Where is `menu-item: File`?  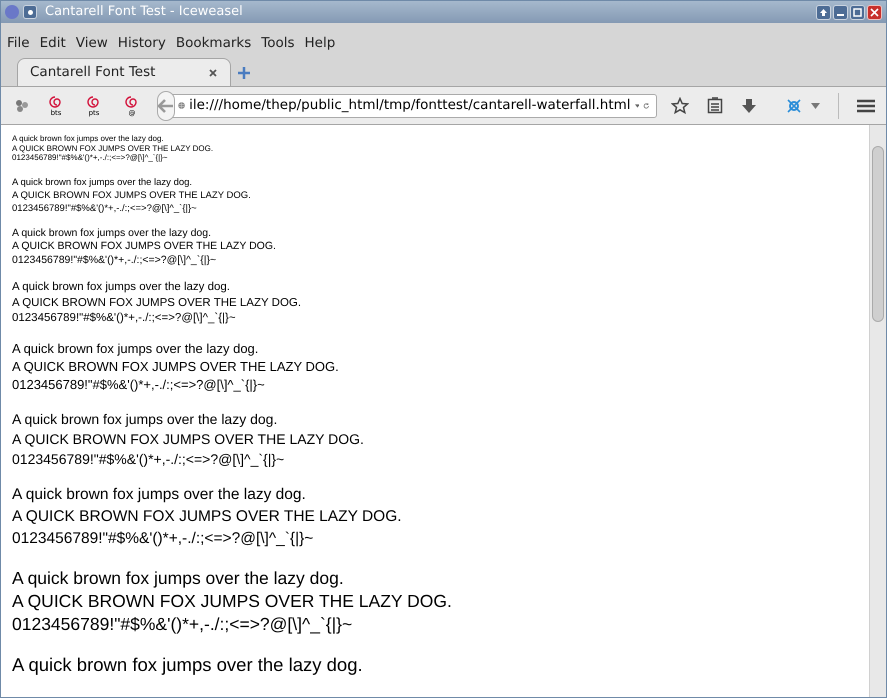
menu-item: File is located at coordinates (18, 42).